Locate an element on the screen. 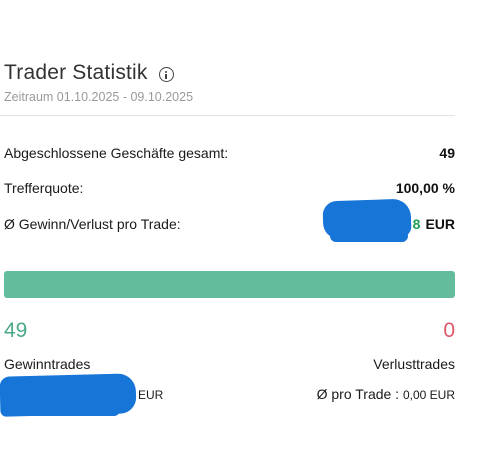 The height and width of the screenshot is (465, 486). losing-avg-per-trade: Ø pro Trade : 0,00 EUR is located at coordinates (386, 394).